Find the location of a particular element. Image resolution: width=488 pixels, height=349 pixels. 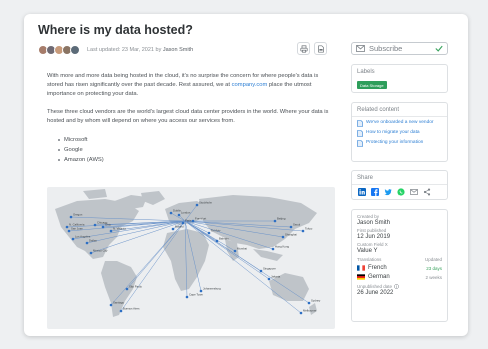

translation-language: German is located at coordinates (379, 277).